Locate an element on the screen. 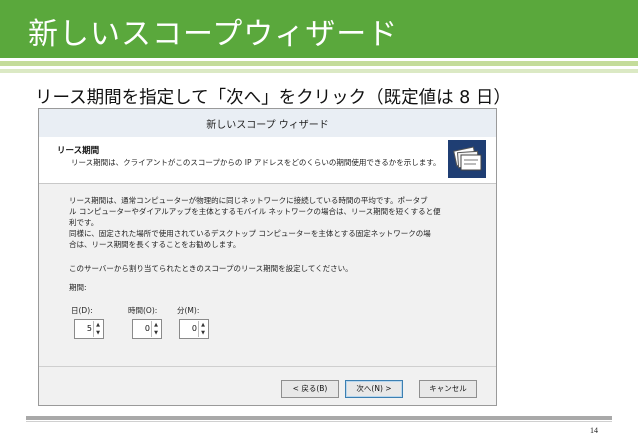 The height and width of the screenshot is (442, 638). minutes-value: 0 is located at coordinates (194, 328).